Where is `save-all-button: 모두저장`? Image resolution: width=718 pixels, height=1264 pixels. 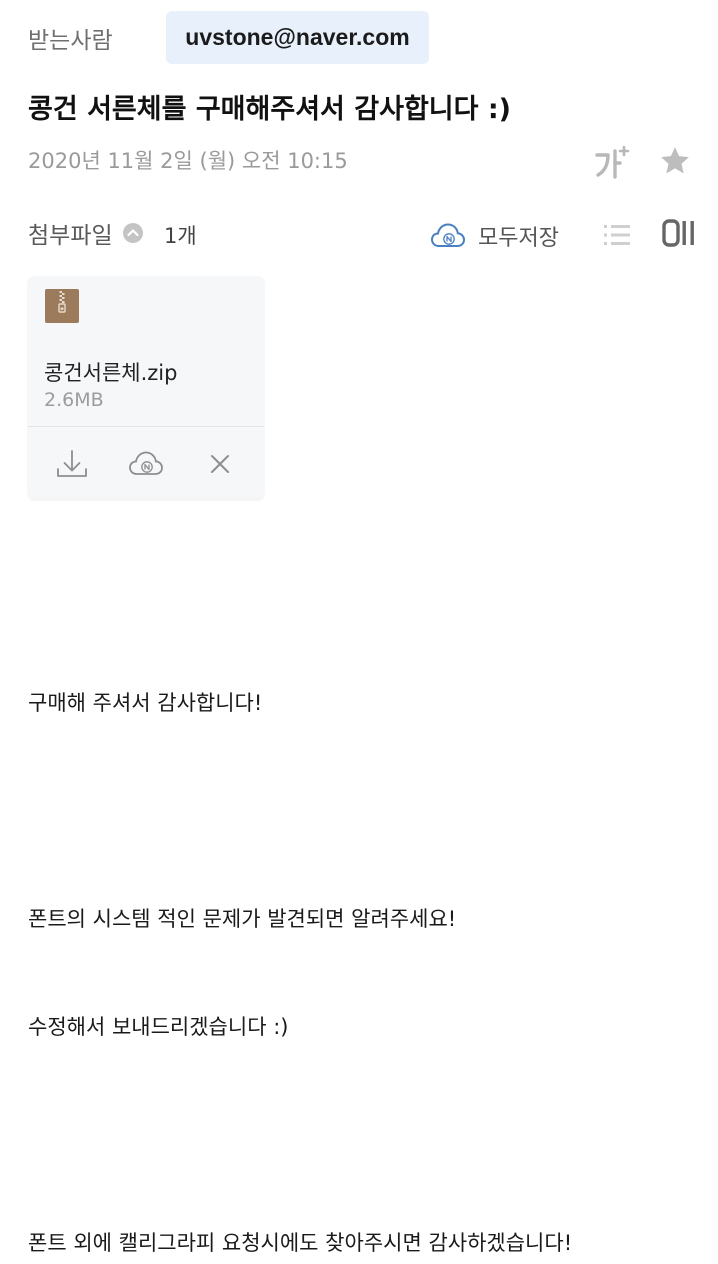
save-all-button: 모두저장 is located at coordinates (494, 236).